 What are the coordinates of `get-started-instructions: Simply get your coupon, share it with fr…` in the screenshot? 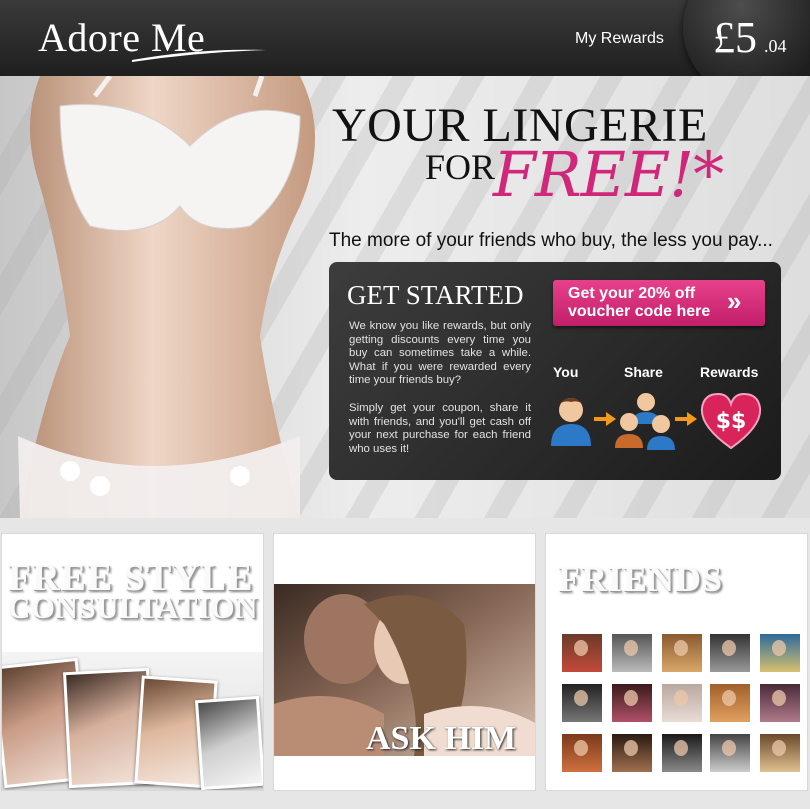 It's located at (440, 428).